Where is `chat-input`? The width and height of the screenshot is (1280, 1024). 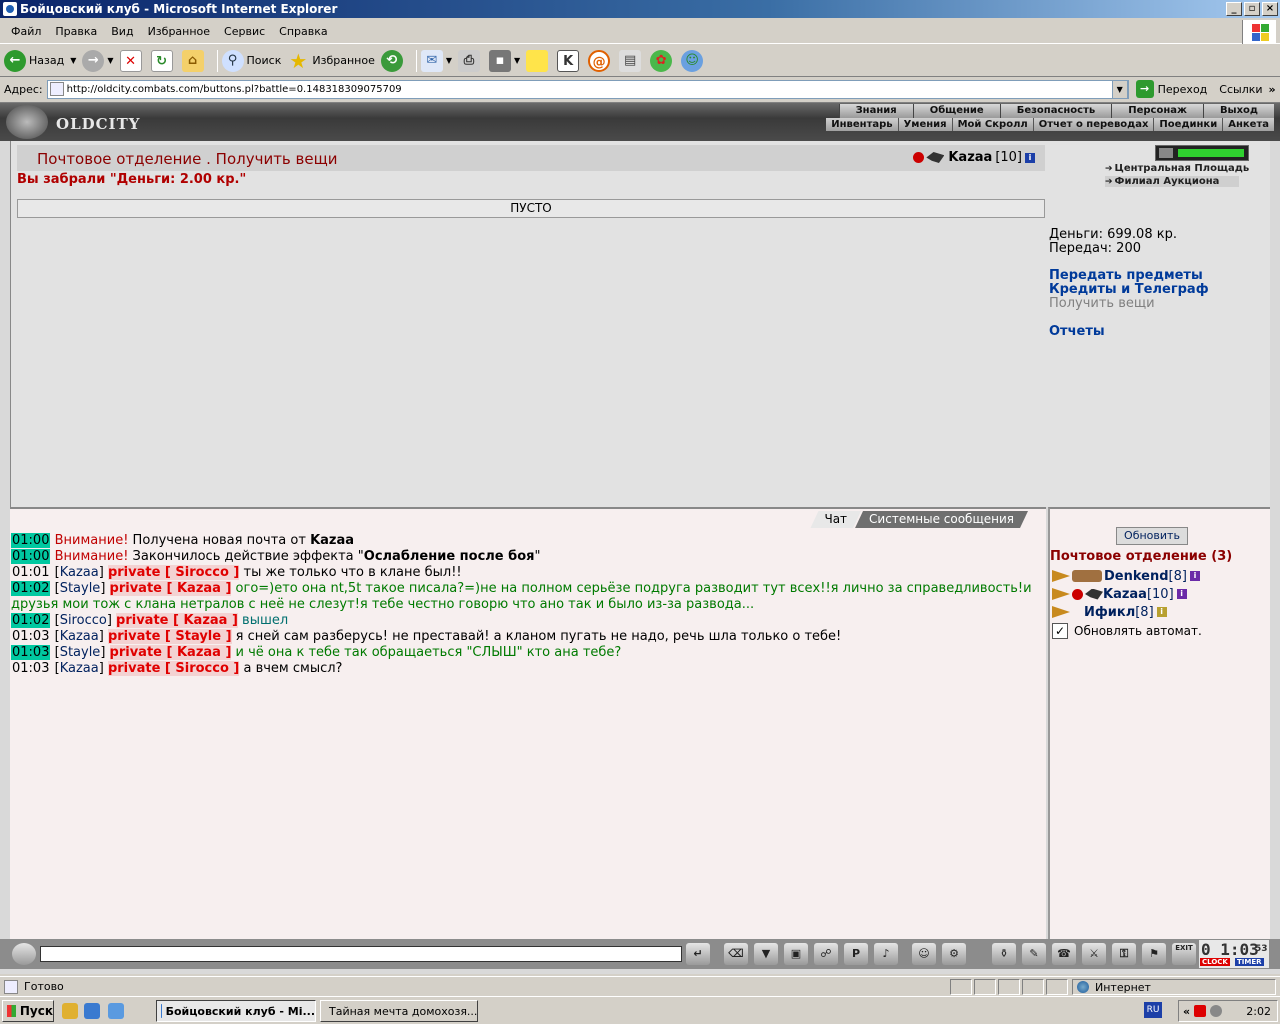 chat-input is located at coordinates (361, 954).